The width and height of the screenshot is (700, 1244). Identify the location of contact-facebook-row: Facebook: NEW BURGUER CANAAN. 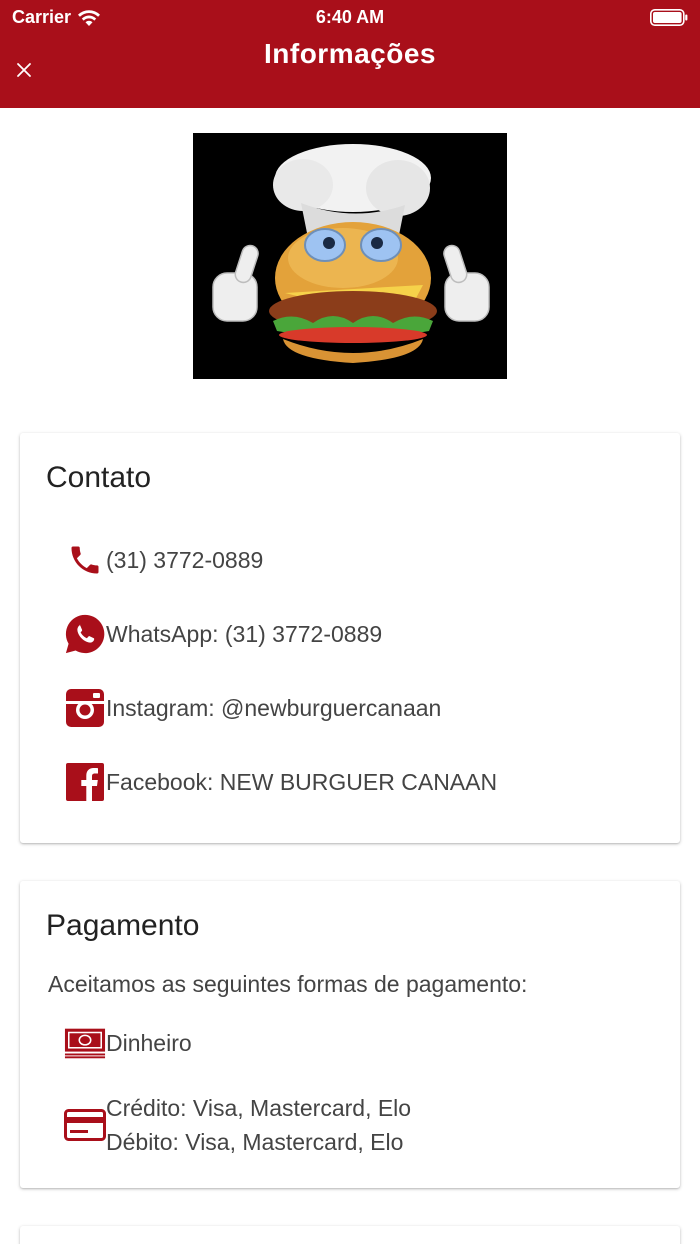
(280, 782).